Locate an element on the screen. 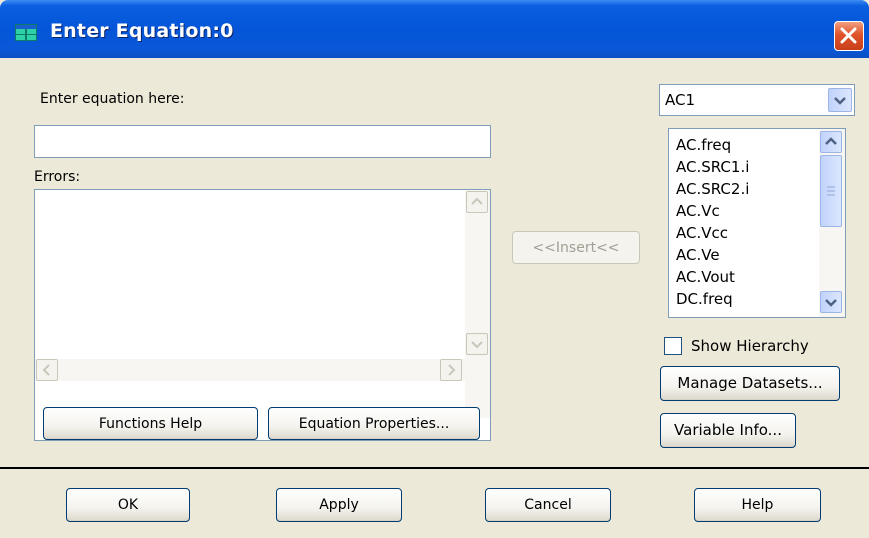  equation-input is located at coordinates (262, 141).